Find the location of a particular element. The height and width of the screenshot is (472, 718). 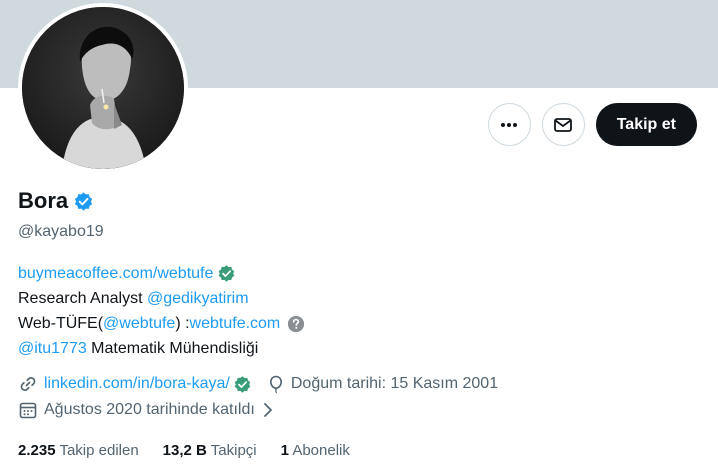

bio-line-4: @itu1773 Matematik Mühendisliği is located at coordinates (161, 348).